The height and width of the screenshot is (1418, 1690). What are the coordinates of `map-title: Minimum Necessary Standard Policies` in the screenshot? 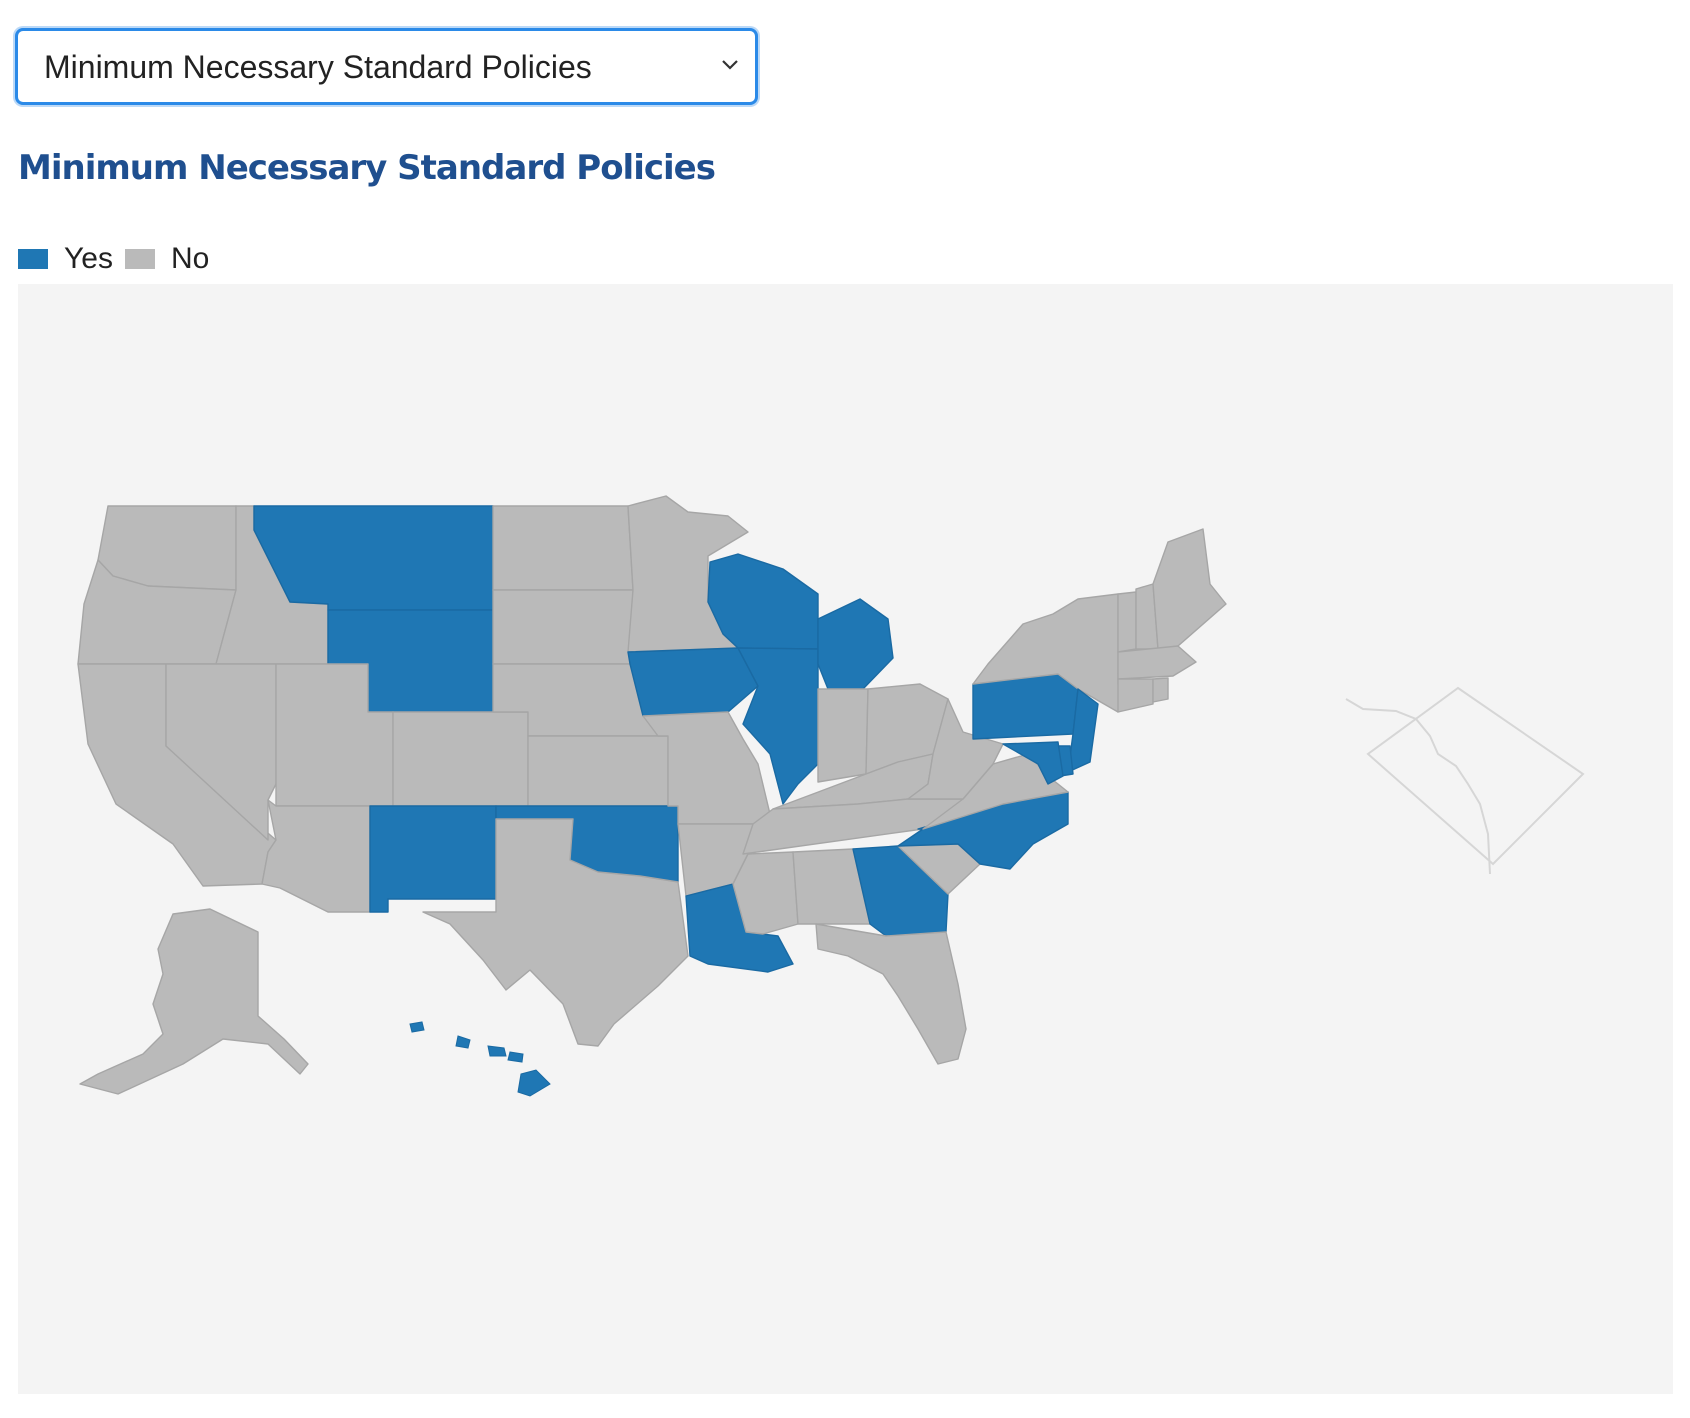 It's located at (367, 168).